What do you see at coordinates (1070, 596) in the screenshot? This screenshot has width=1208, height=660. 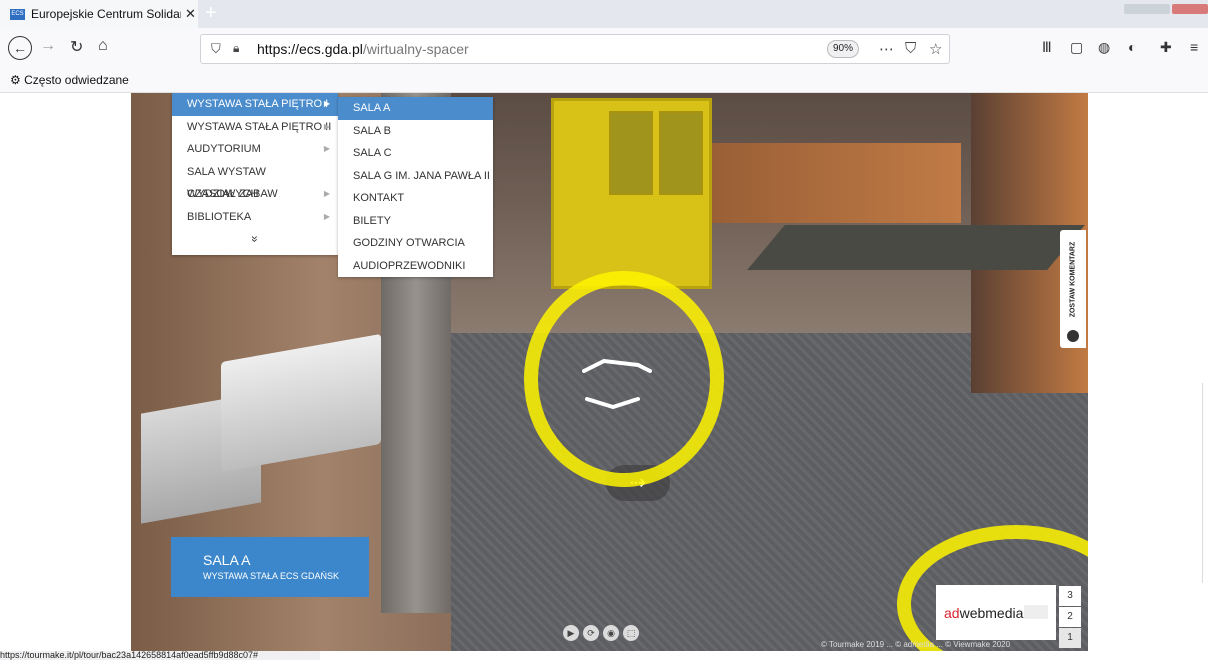 I see `floor-button-3: 3` at bounding box center [1070, 596].